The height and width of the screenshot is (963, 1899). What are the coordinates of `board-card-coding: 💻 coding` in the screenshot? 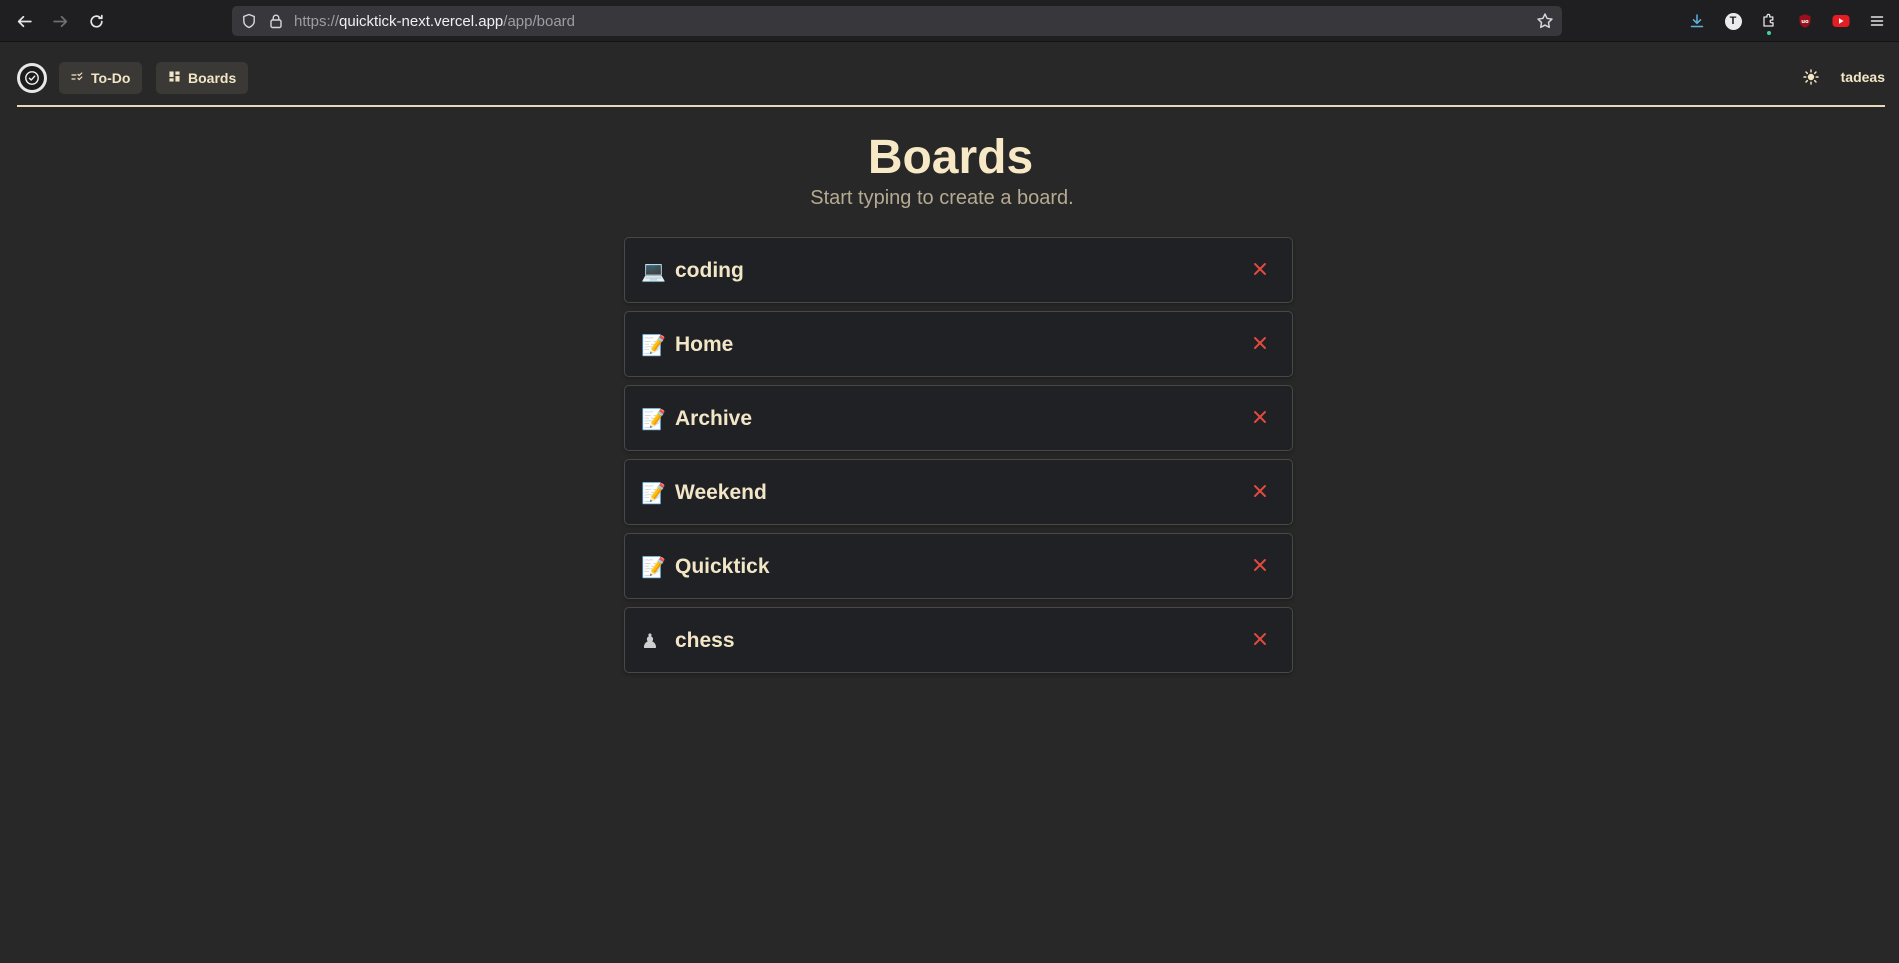 It's located at (958, 270).